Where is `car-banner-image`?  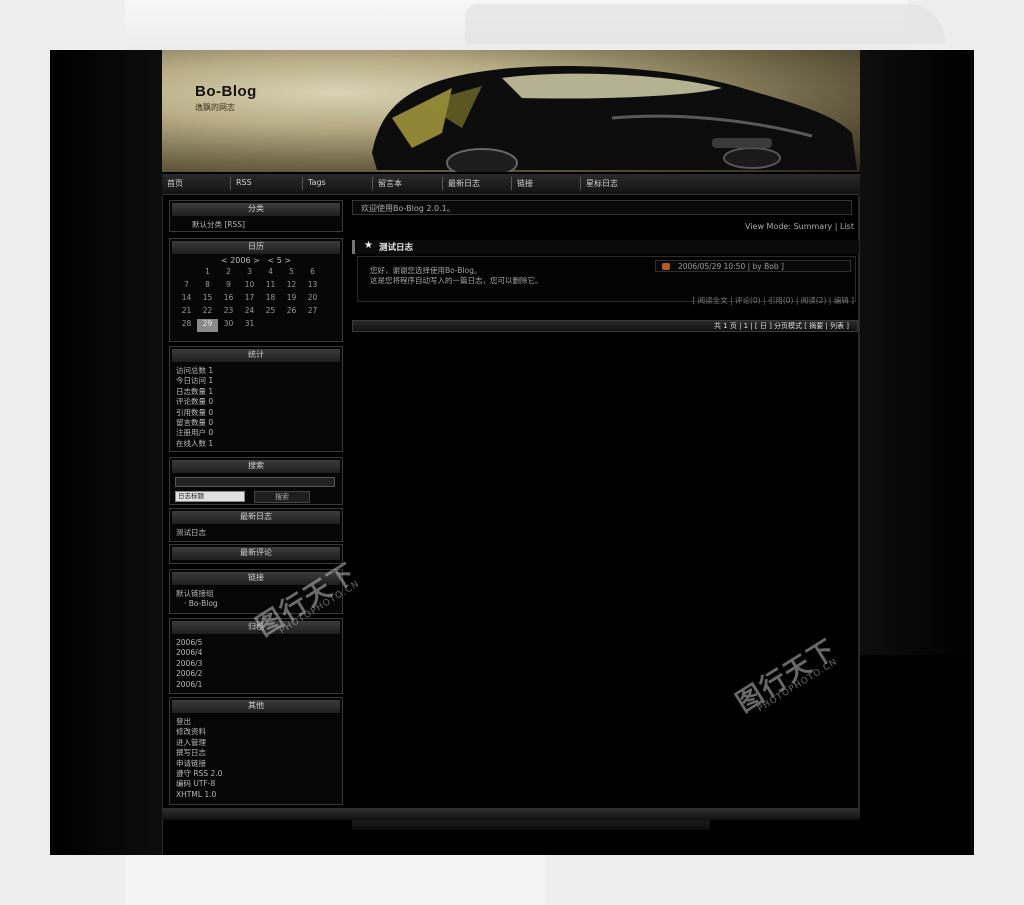 car-banner-image is located at coordinates (614, 119).